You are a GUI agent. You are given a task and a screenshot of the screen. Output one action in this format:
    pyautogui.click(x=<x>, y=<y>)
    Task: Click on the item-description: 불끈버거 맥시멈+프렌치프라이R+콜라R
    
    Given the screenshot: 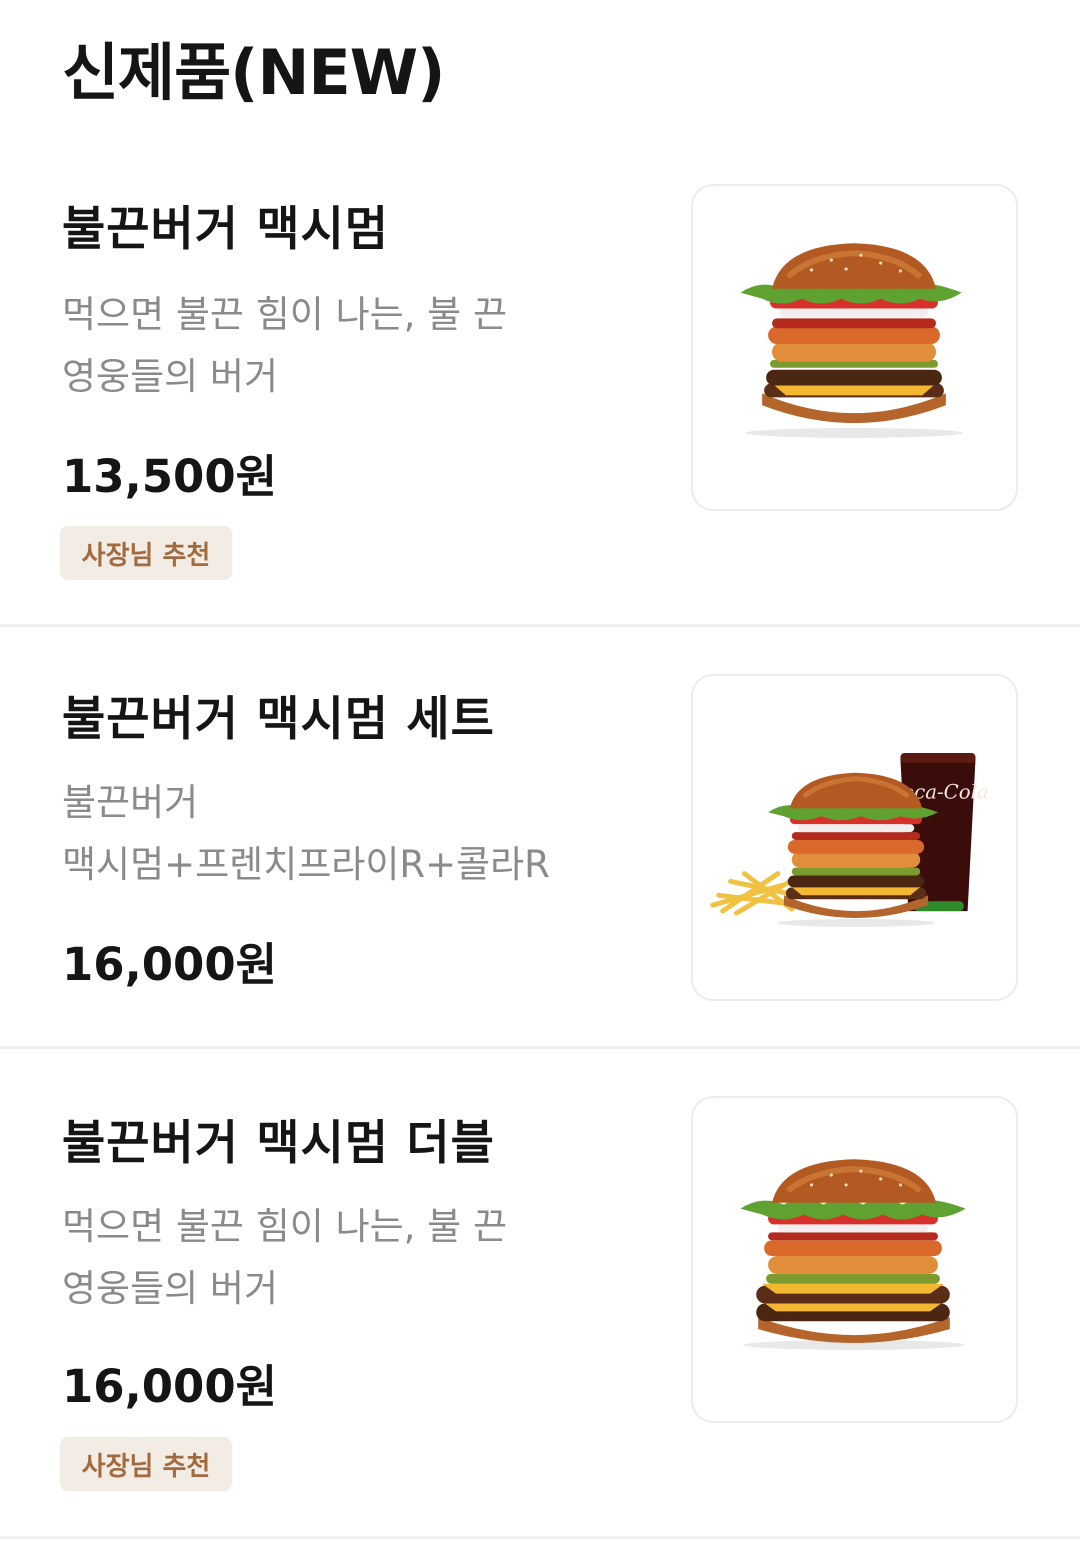 What is the action you would take?
    pyautogui.click(x=332, y=834)
    